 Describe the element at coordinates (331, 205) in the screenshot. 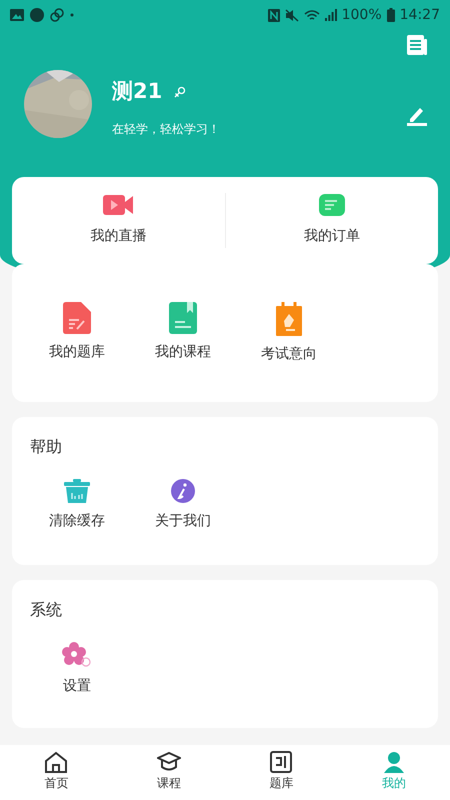

I see `message-icon` at that location.